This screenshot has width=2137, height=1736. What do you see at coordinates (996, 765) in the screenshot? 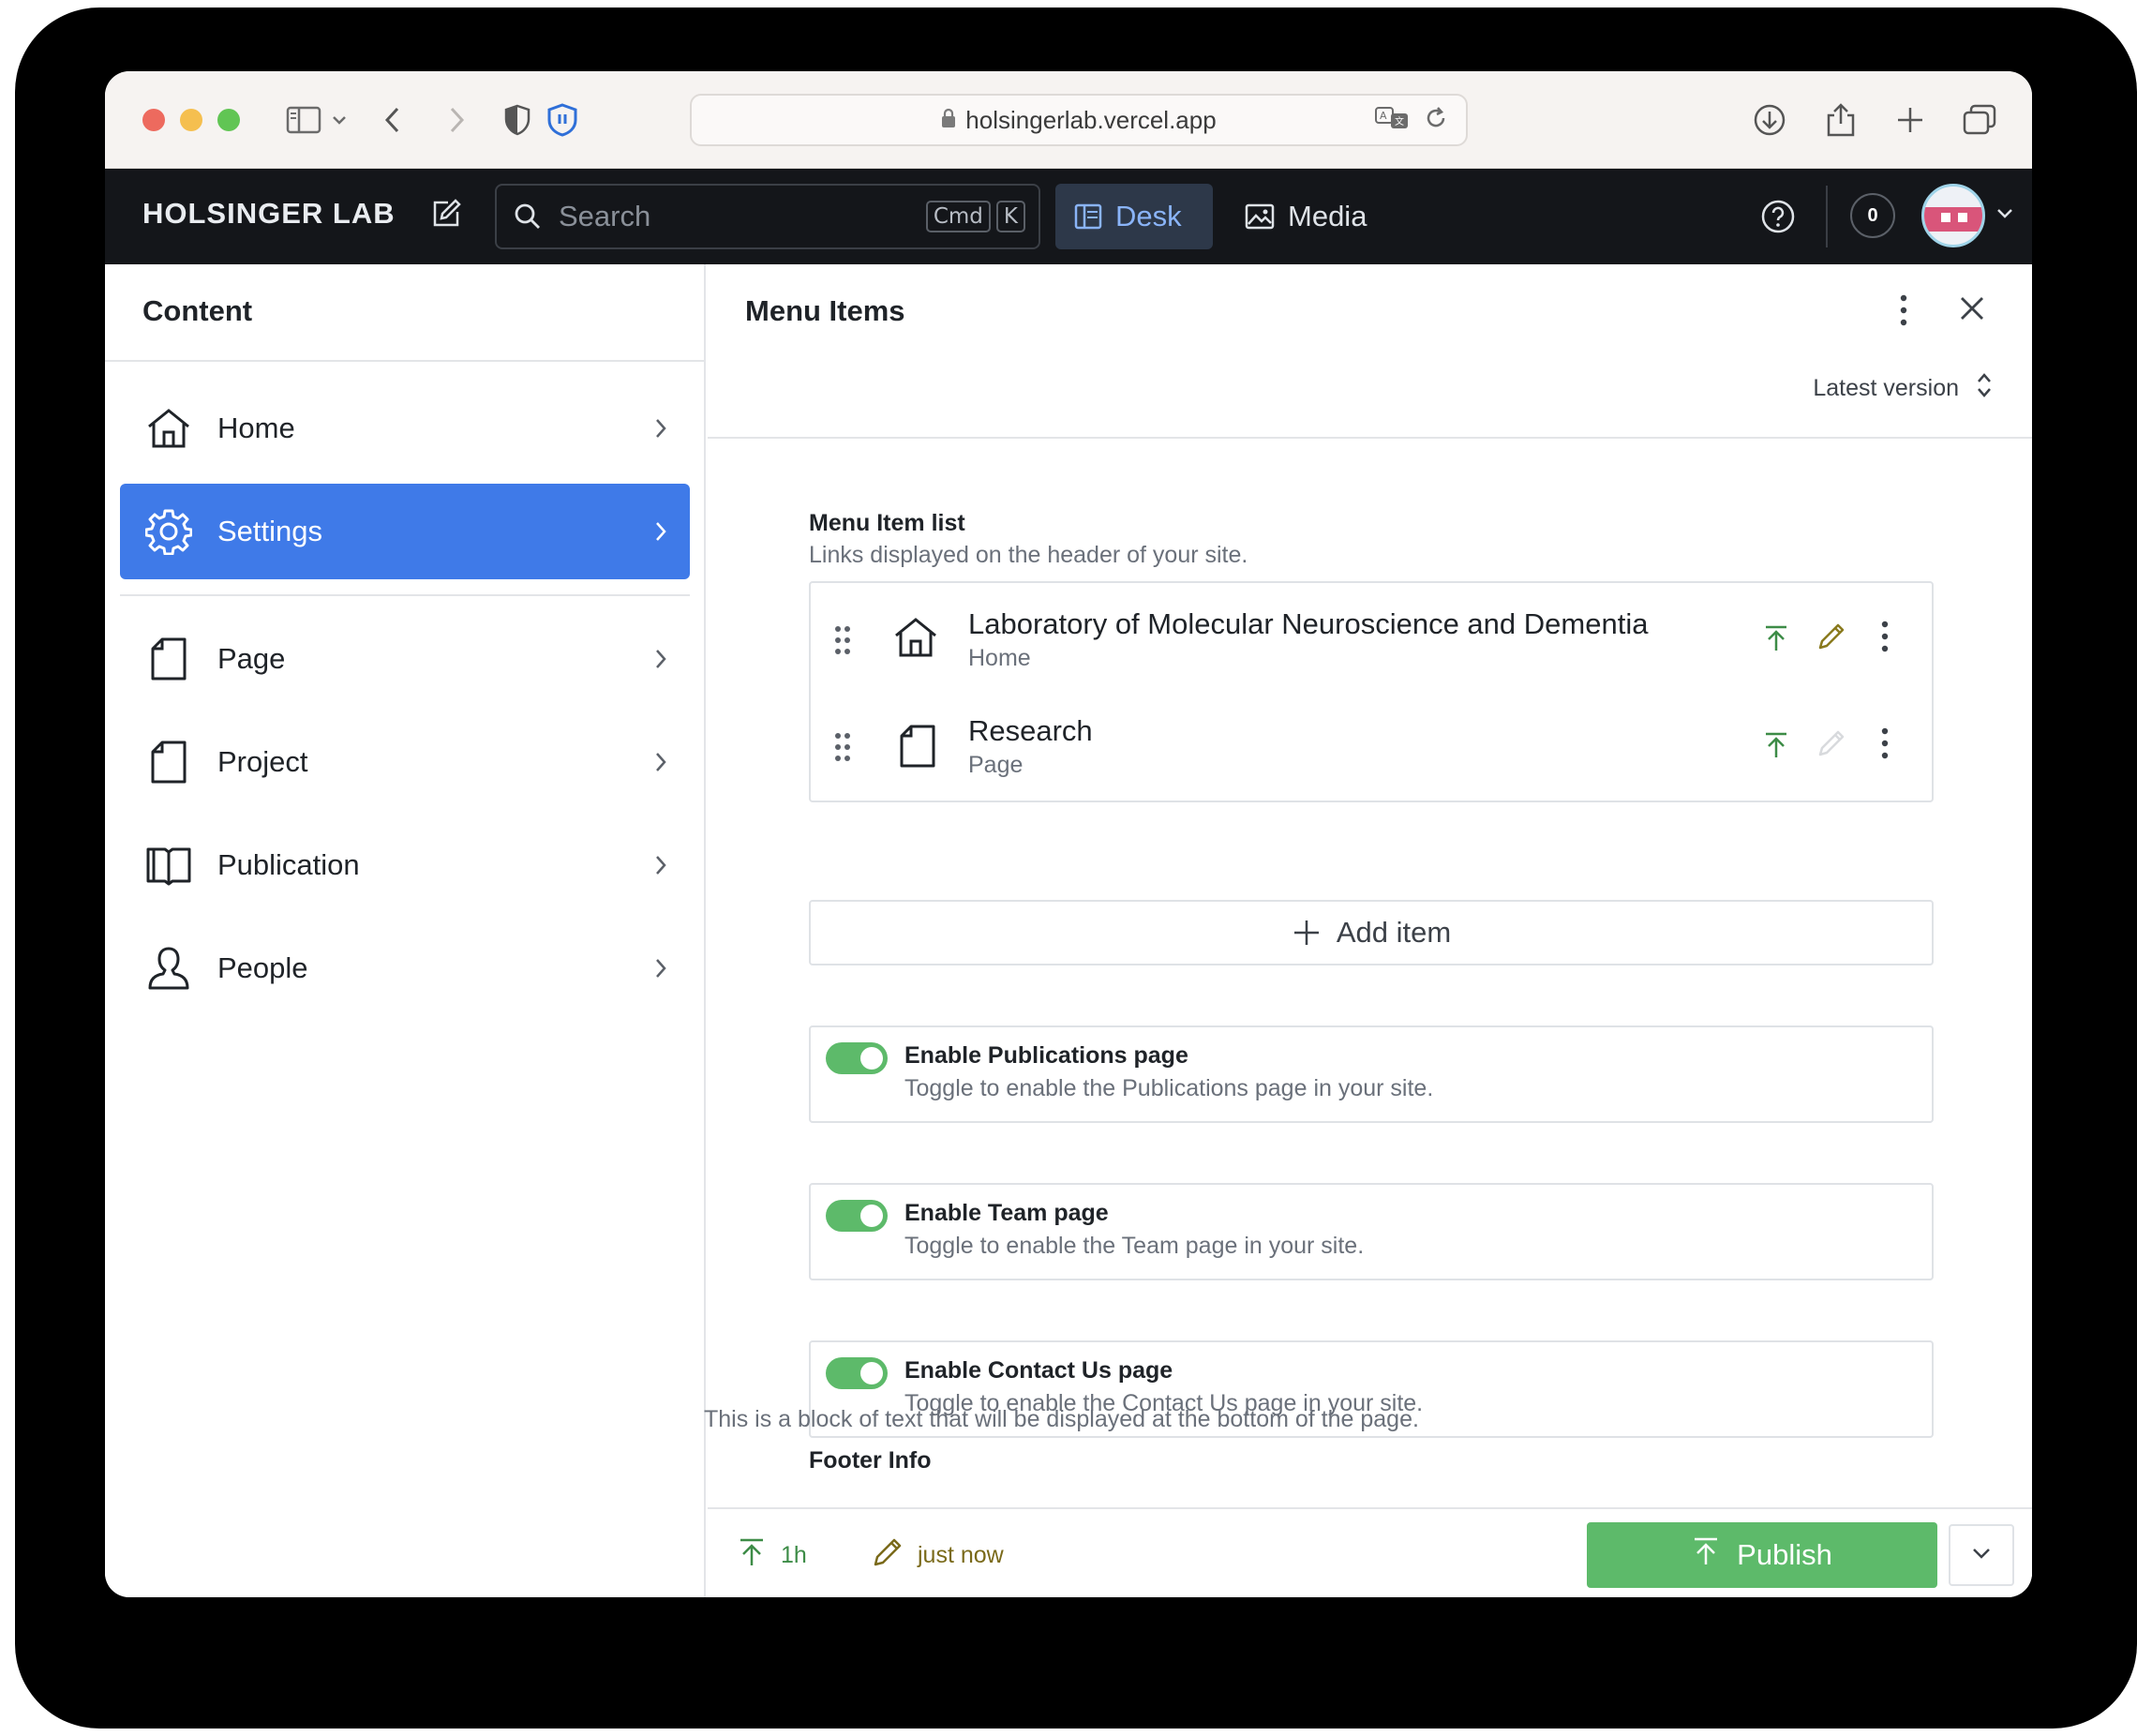
I see `menu-item-type: Page` at bounding box center [996, 765].